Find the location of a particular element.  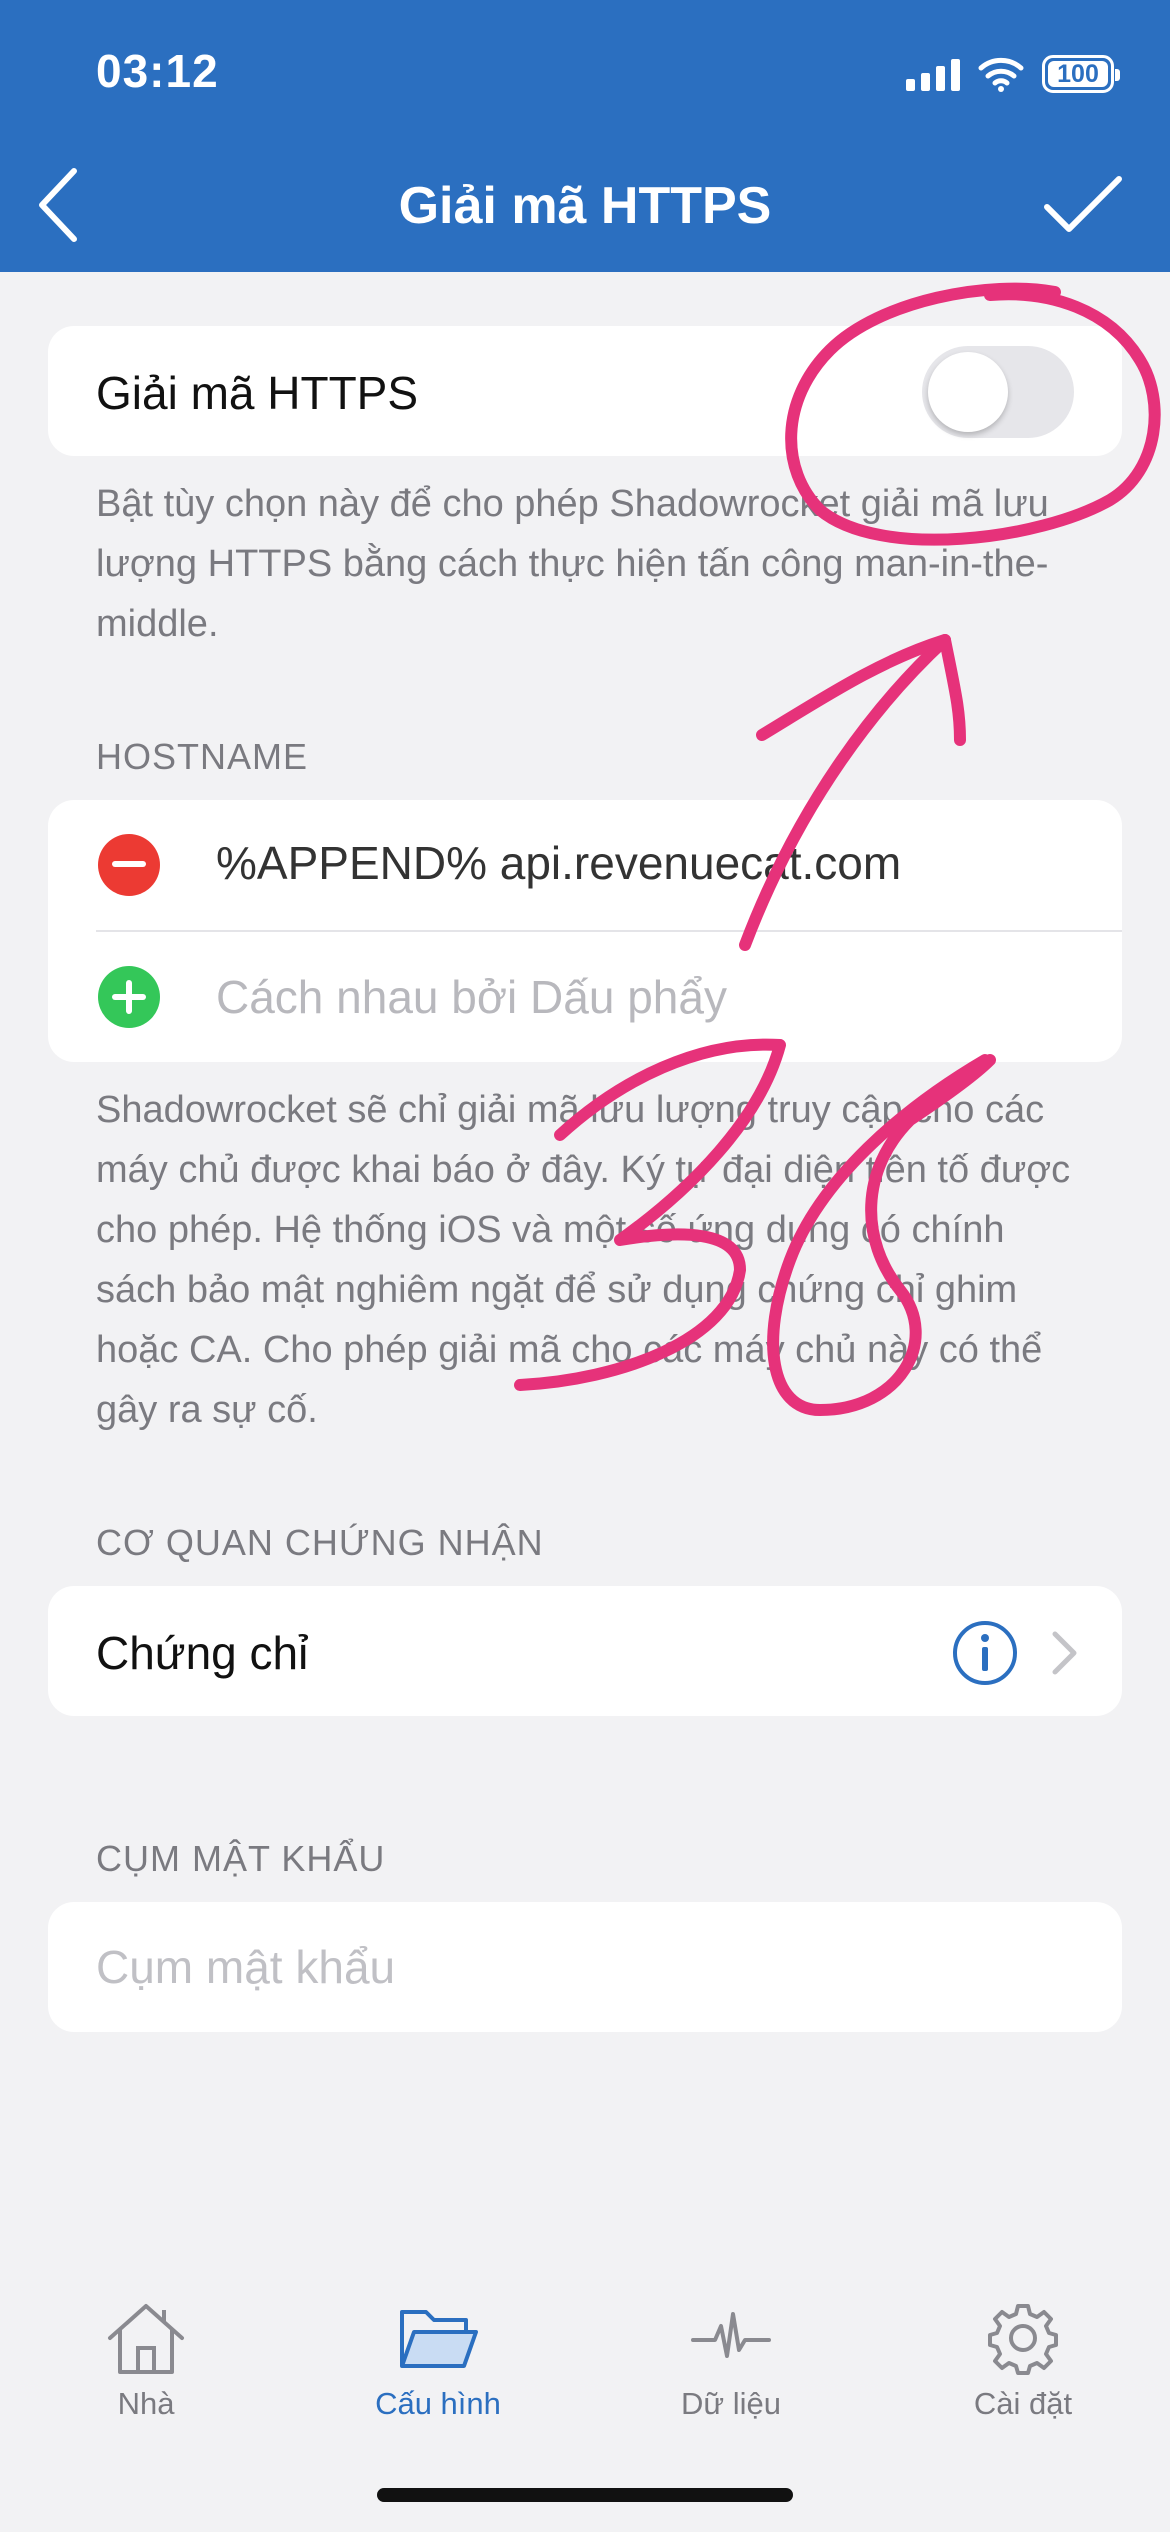

hostname-list: %APPEND% api.revenuecat.com is located at coordinates (585, 931).